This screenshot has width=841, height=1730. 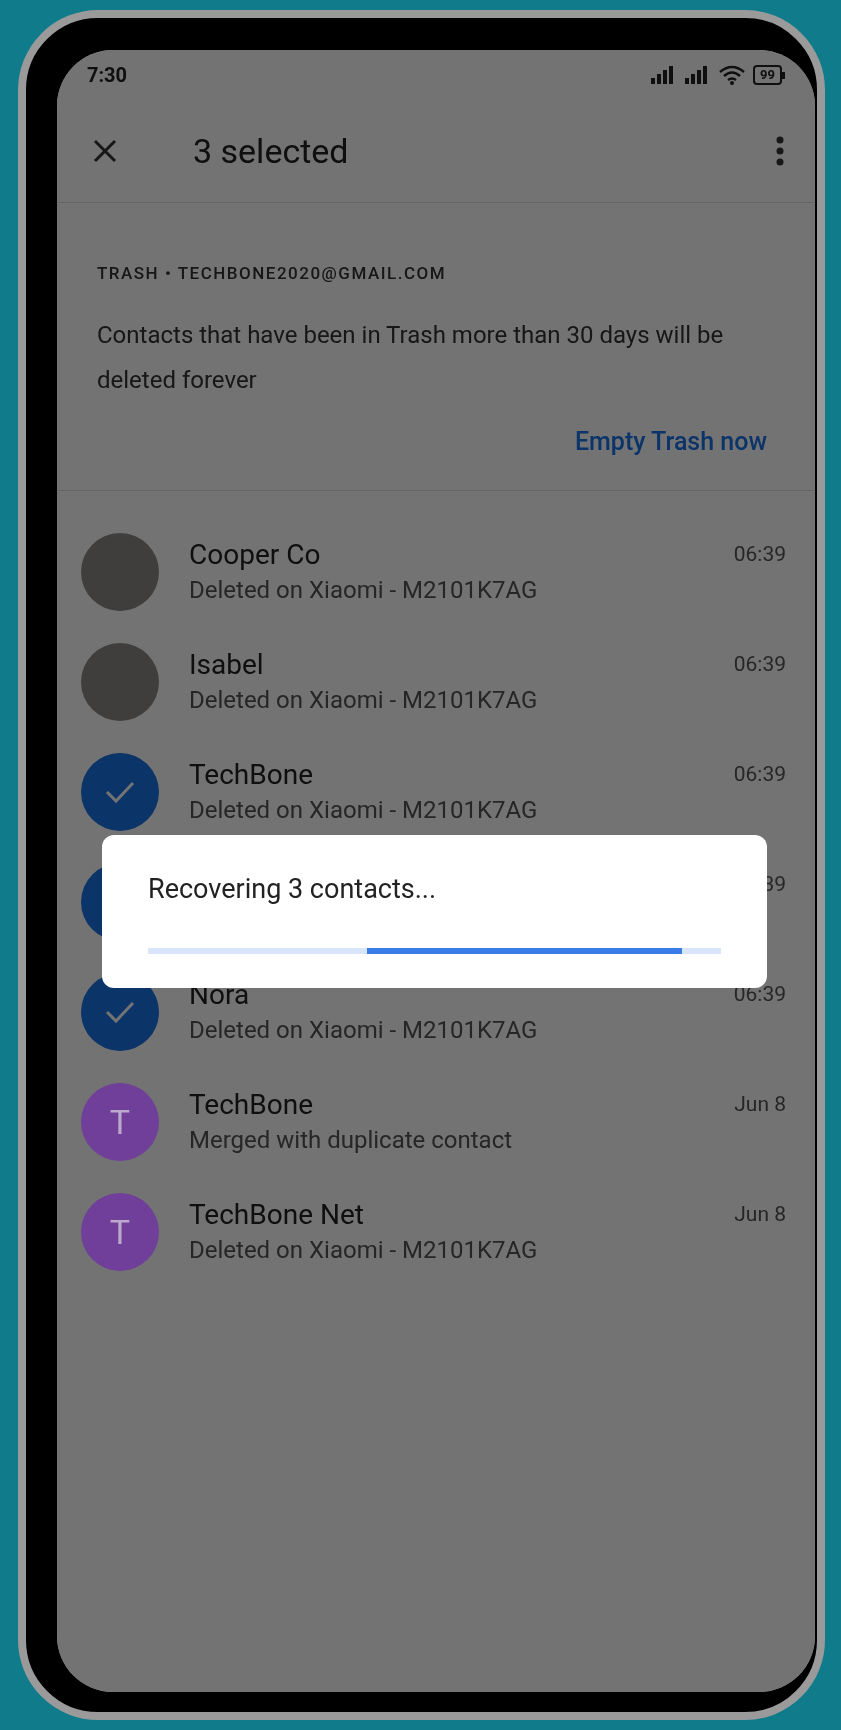 What do you see at coordinates (271, 151) in the screenshot?
I see `selection-count: 3 selected` at bounding box center [271, 151].